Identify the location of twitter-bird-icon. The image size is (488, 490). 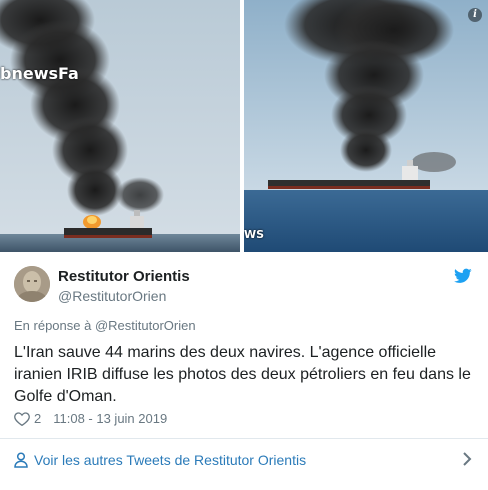
(463, 276).